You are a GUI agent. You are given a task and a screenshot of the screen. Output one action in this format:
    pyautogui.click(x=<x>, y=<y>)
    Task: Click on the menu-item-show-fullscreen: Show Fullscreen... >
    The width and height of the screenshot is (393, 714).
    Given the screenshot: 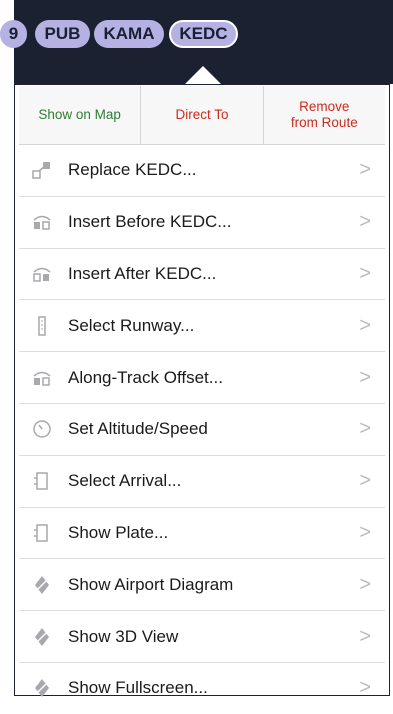 What is the action you would take?
    pyautogui.click(x=202, y=688)
    